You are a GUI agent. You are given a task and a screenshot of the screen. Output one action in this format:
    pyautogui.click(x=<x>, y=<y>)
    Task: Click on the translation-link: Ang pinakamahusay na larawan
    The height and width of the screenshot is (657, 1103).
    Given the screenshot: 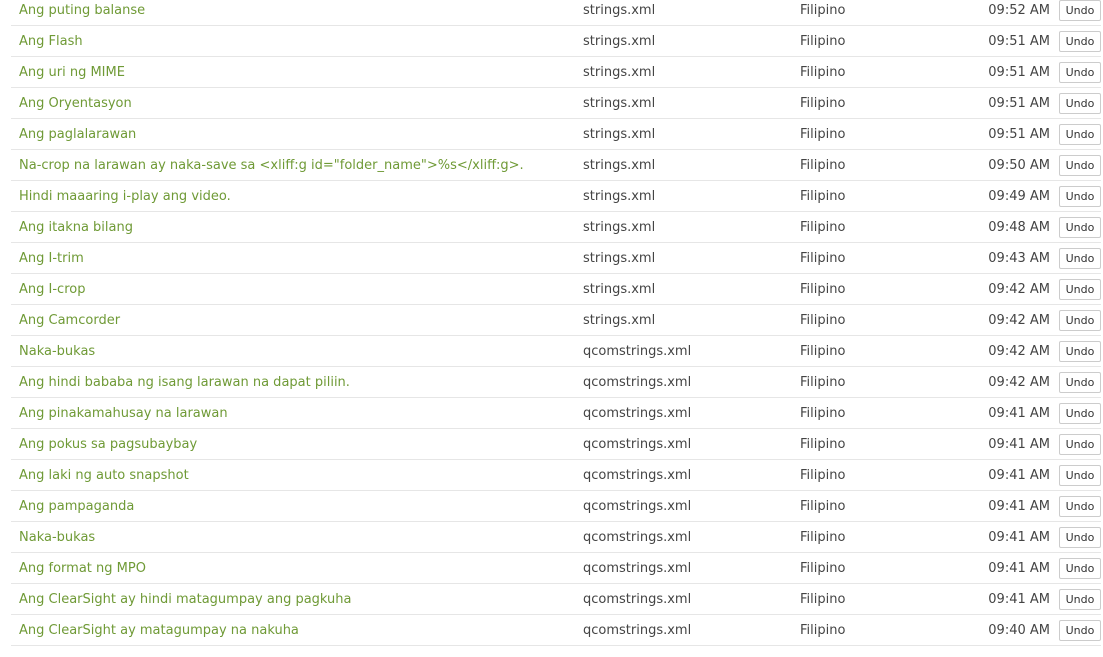 What is the action you would take?
    pyautogui.click(x=123, y=413)
    